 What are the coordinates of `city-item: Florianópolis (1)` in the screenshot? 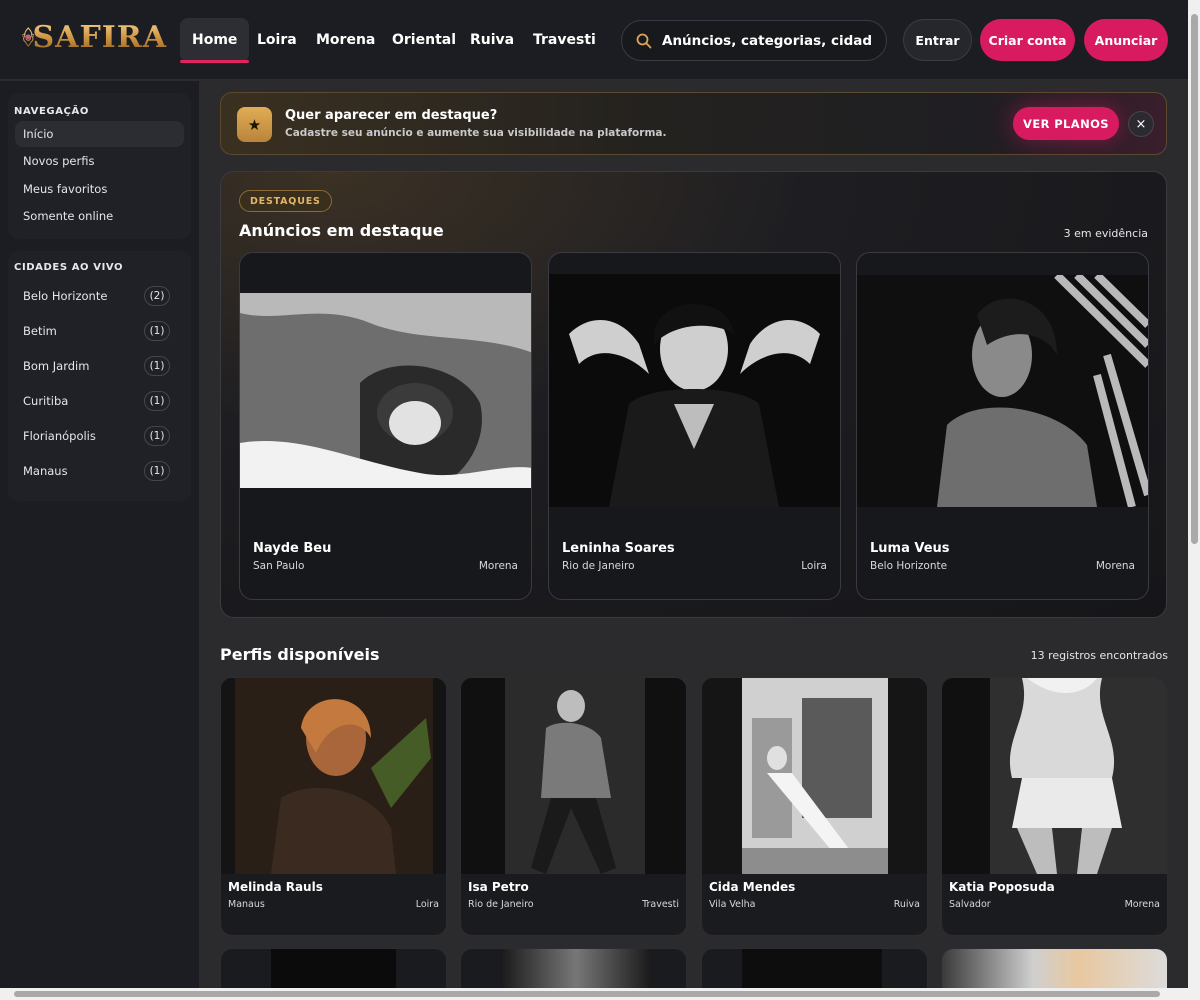 It's located at (99, 436).